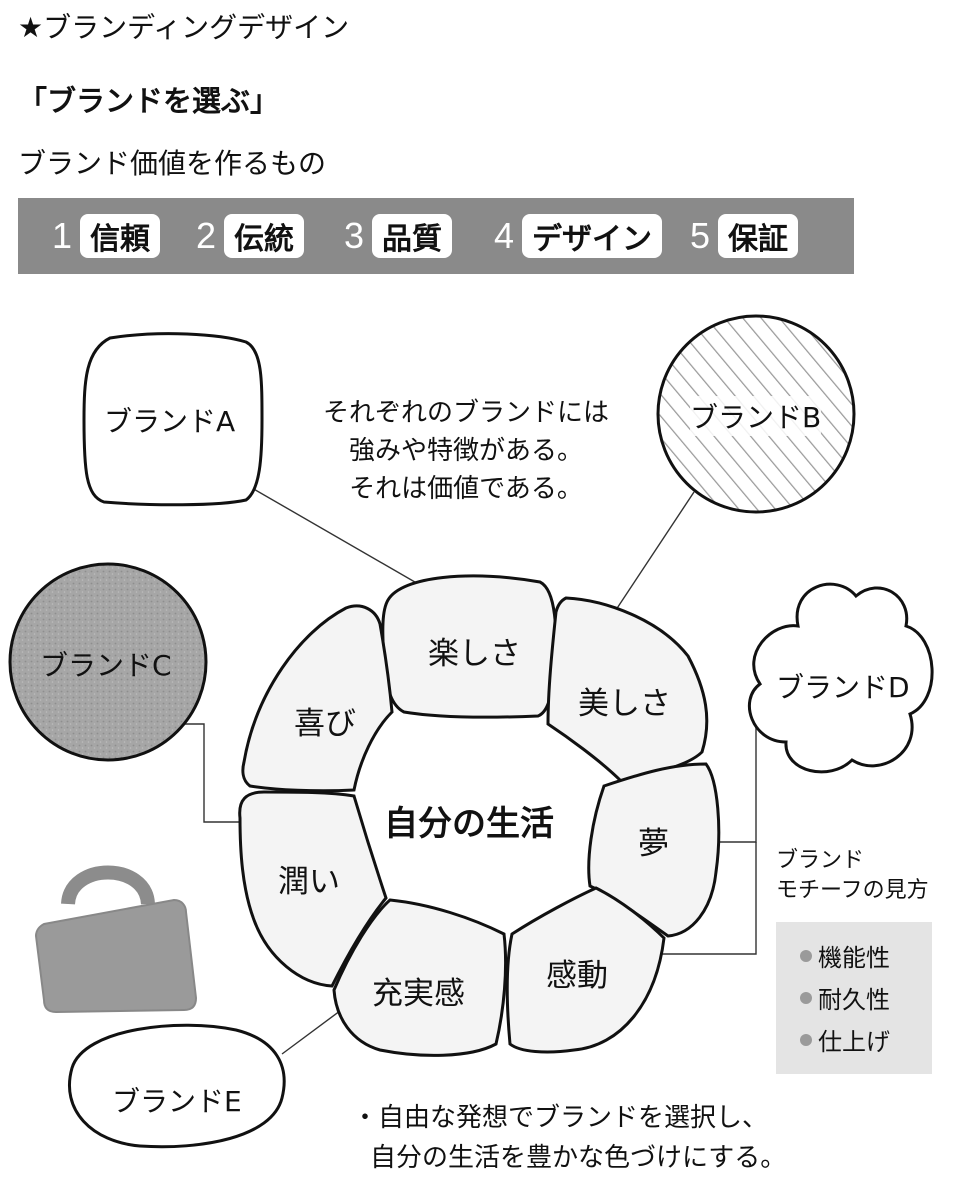  Describe the element at coordinates (309, 882) in the screenshot. I see `ring-label-uruoi: 潤い` at that location.